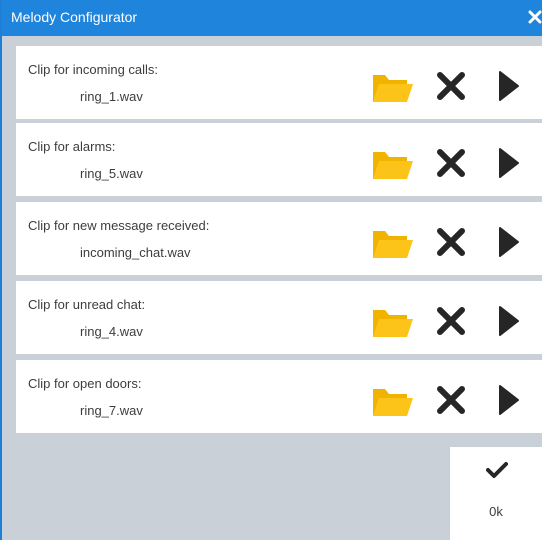 The width and height of the screenshot is (542, 540). What do you see at coordinates (111, 410) in the screenshot?
I see `clip-file-name: ring_7.wav` at bounding box center [111, 410].